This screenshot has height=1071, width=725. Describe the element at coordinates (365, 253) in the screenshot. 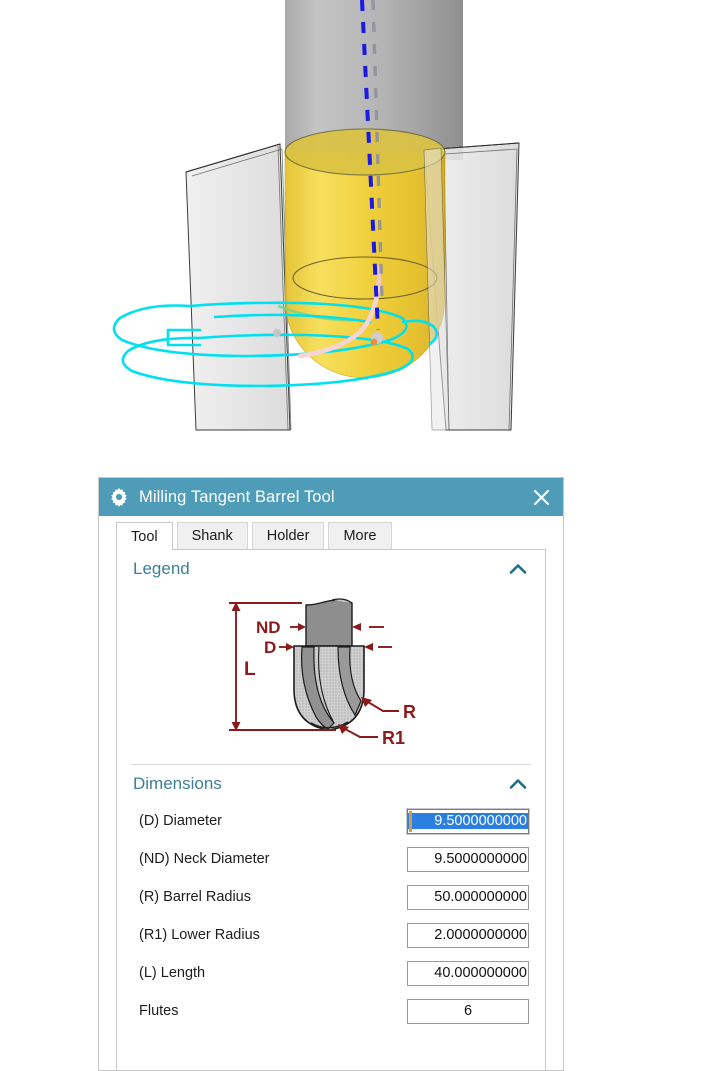

I see `barrel-tool-body` at that location.